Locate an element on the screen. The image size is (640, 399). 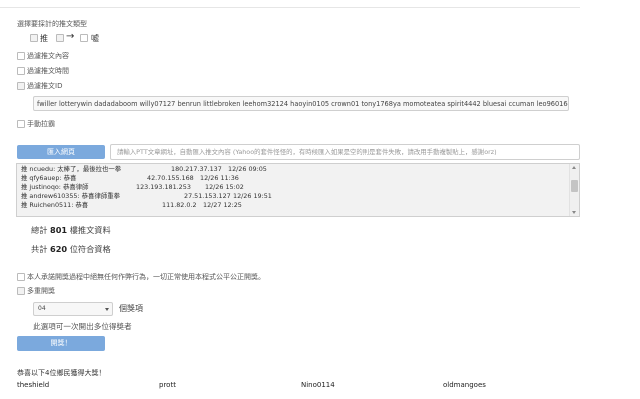
comment-ip: 123.193.181.253 is located at coordinates (163, 187).